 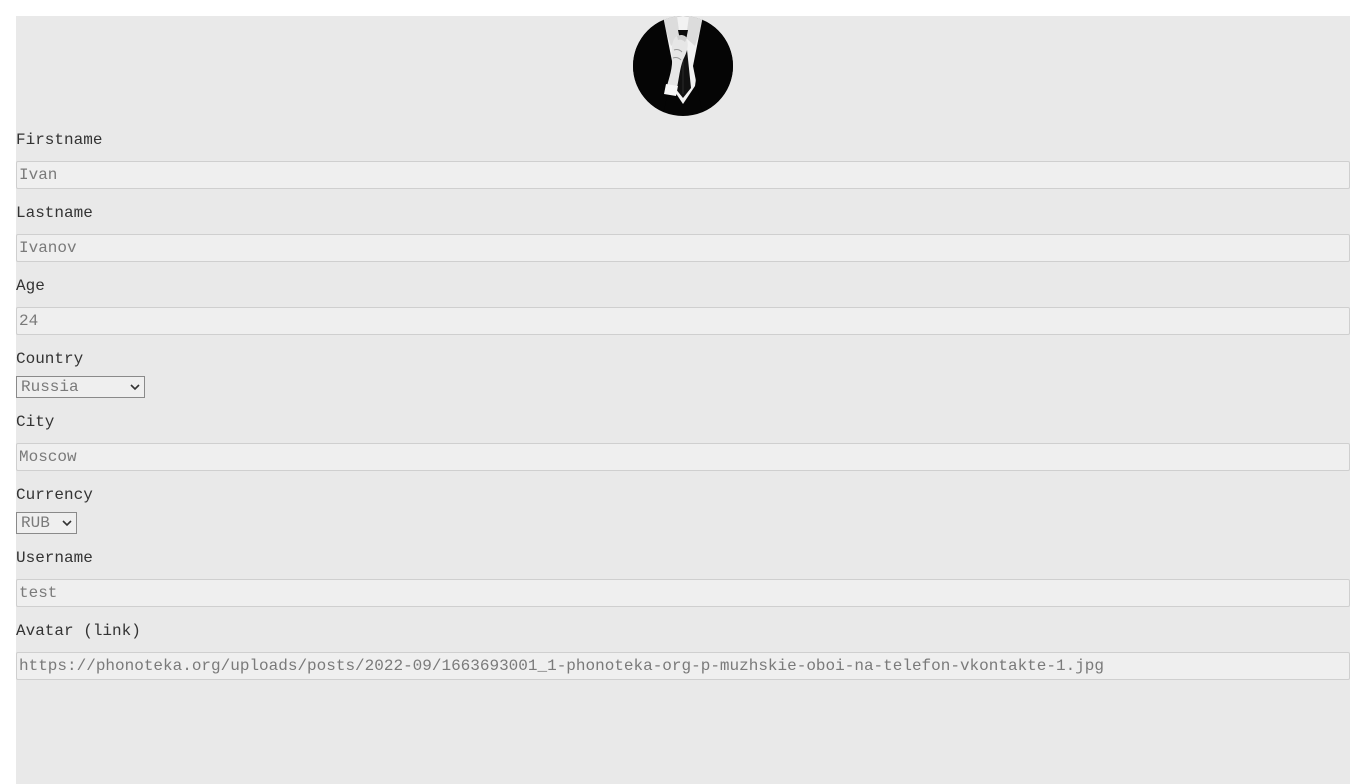 I want to click on currency-select: RUB, so click(x=46, y=523).